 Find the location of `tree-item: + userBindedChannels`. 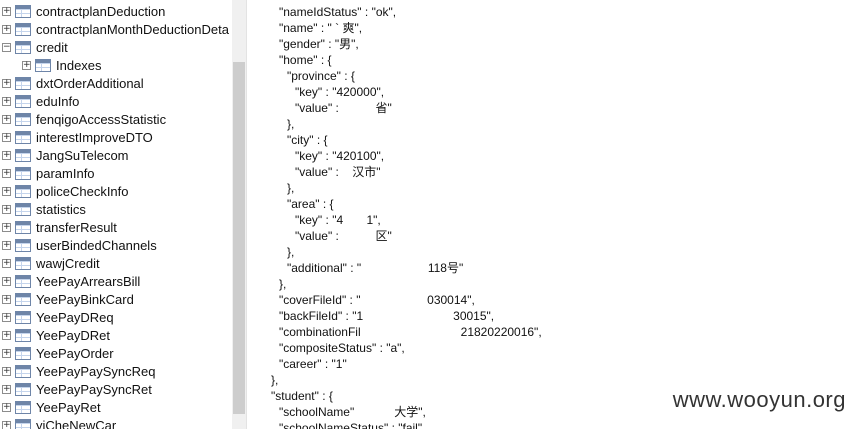

tree-item: + userBindedChannels is located at coordinates (116, 246).